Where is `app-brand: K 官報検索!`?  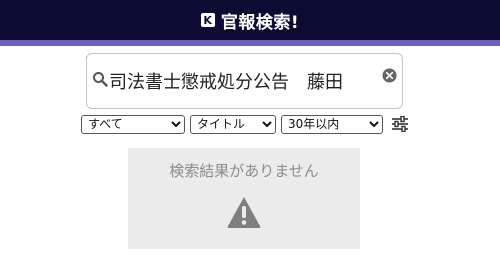
app-brand: K 官報検索! is located at coordinates (250, 20).